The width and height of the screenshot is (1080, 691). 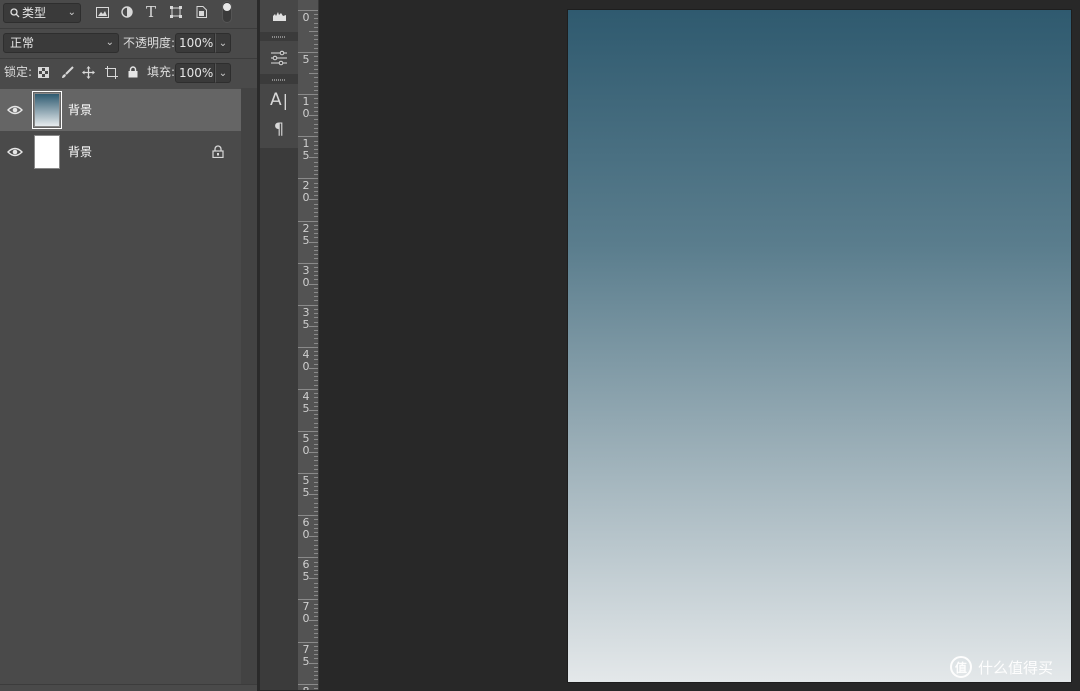 What do you see at coordinates (223, 73) in the screenshot?
I see `fill-dropdown-button: ⌄` at bounding box center [223, 73].